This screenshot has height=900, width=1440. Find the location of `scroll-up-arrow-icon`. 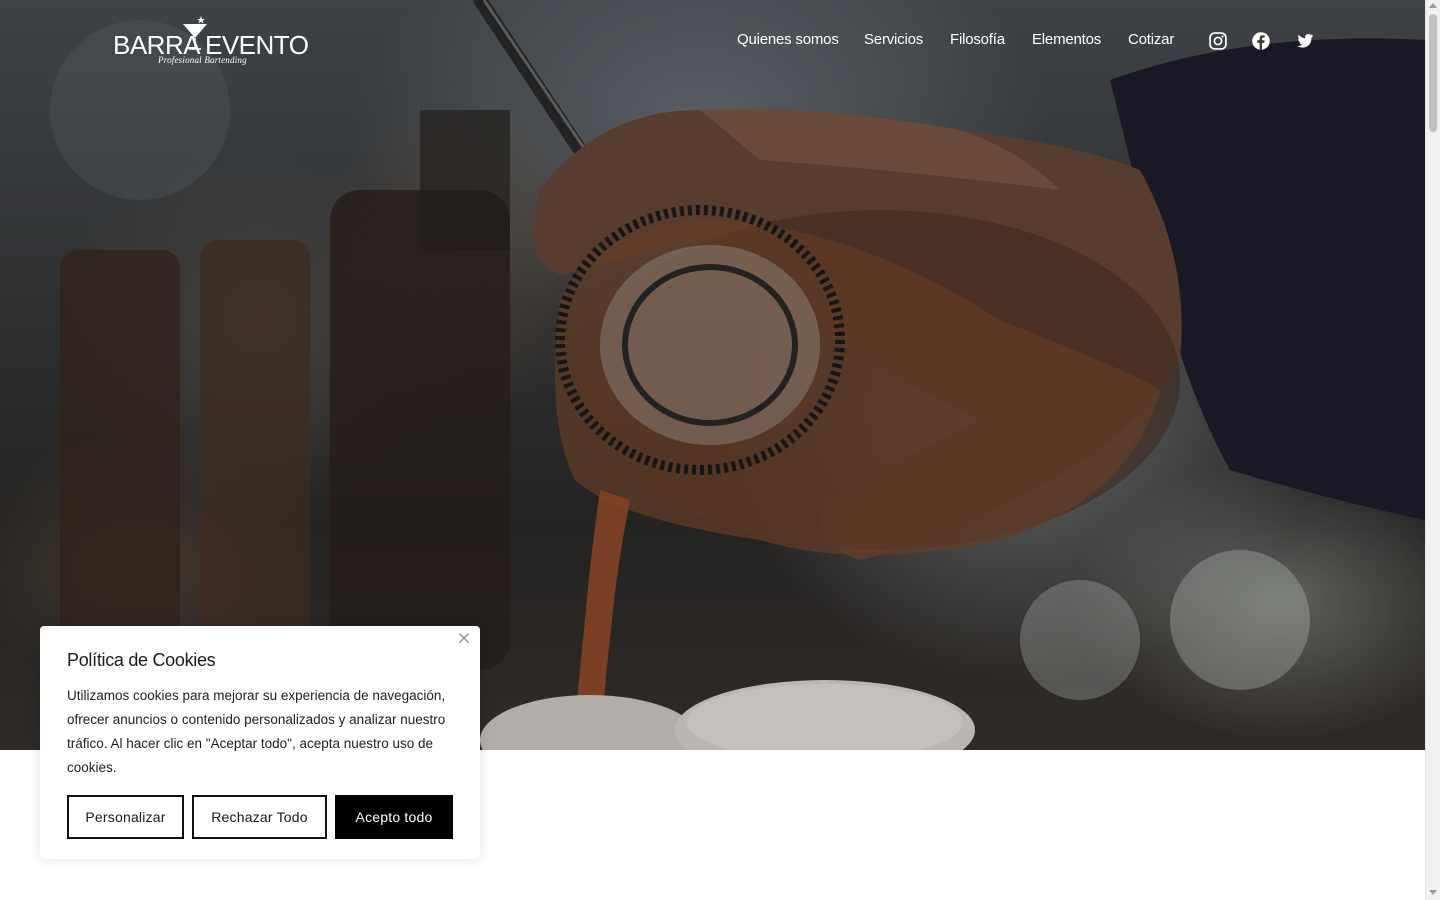

scroll-up-arrow-icon is located at coordinates (1433, 5).